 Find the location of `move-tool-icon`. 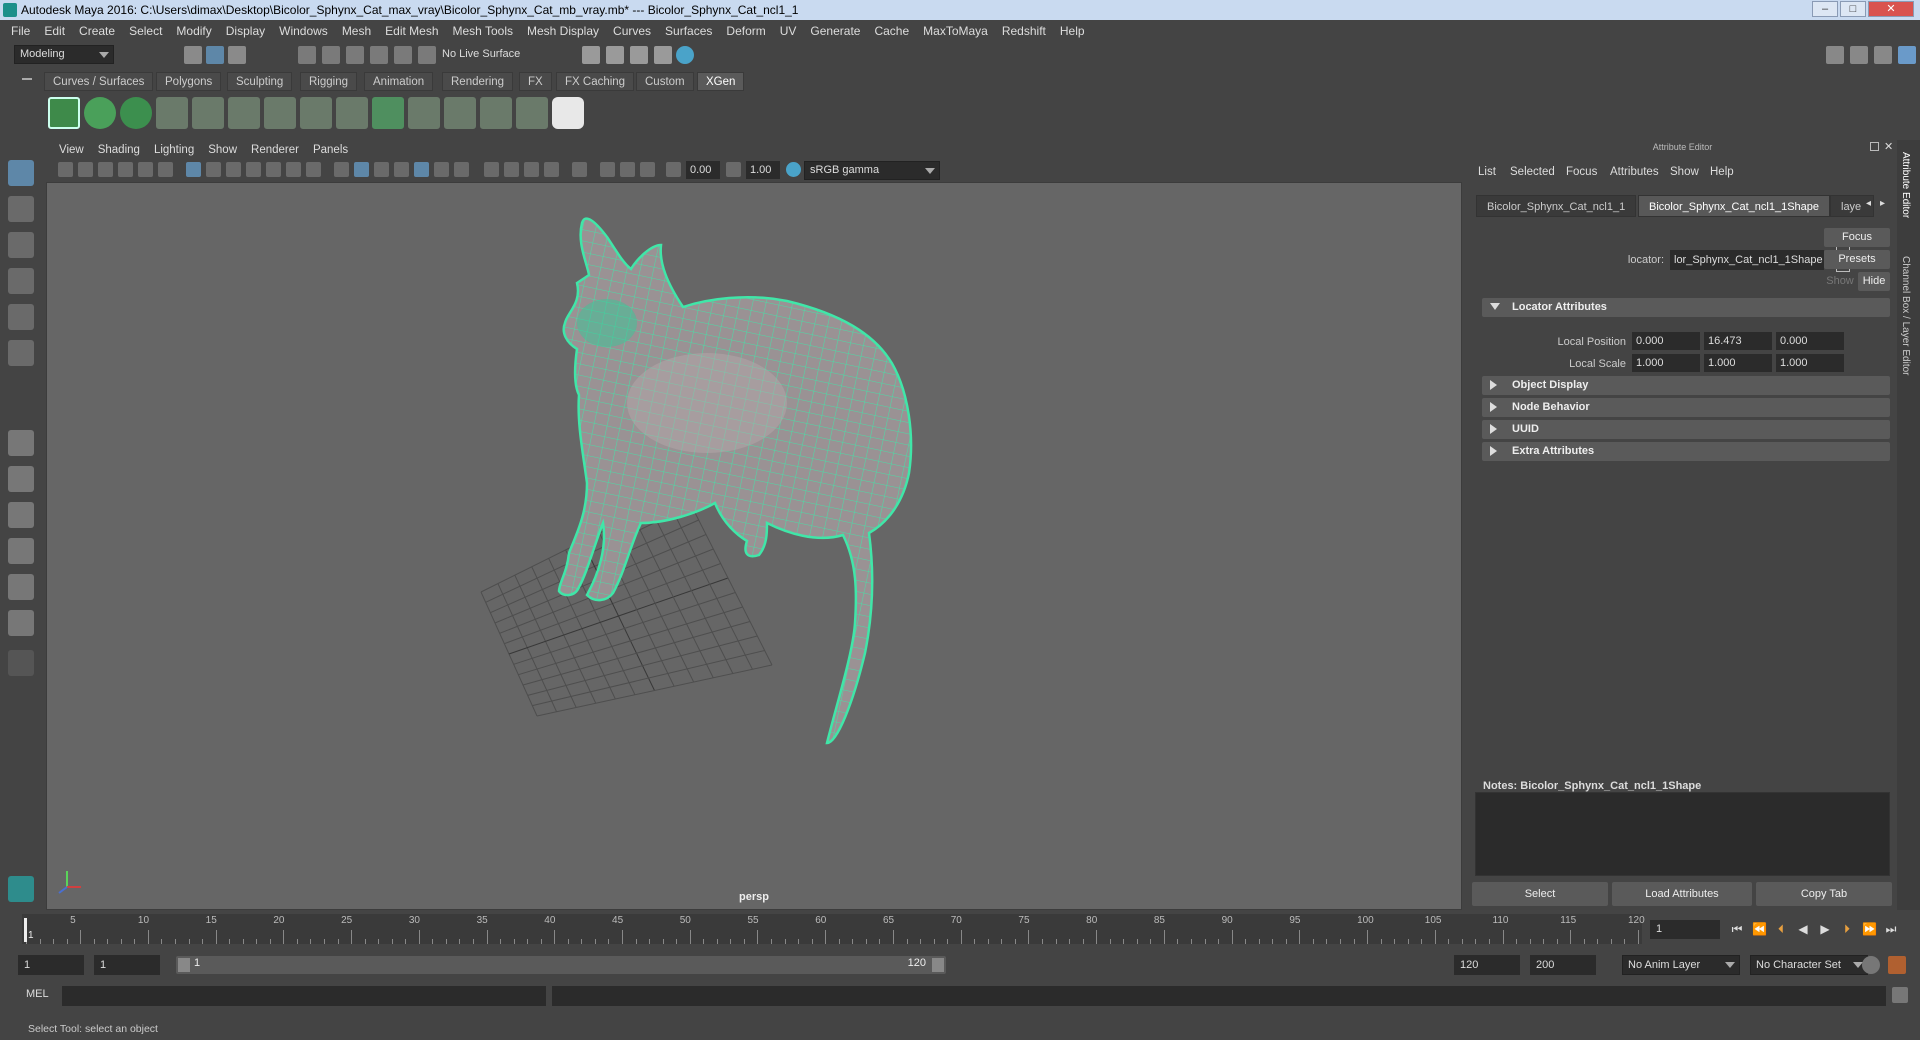

move-tool-icon is located at coordinates (21, 281).